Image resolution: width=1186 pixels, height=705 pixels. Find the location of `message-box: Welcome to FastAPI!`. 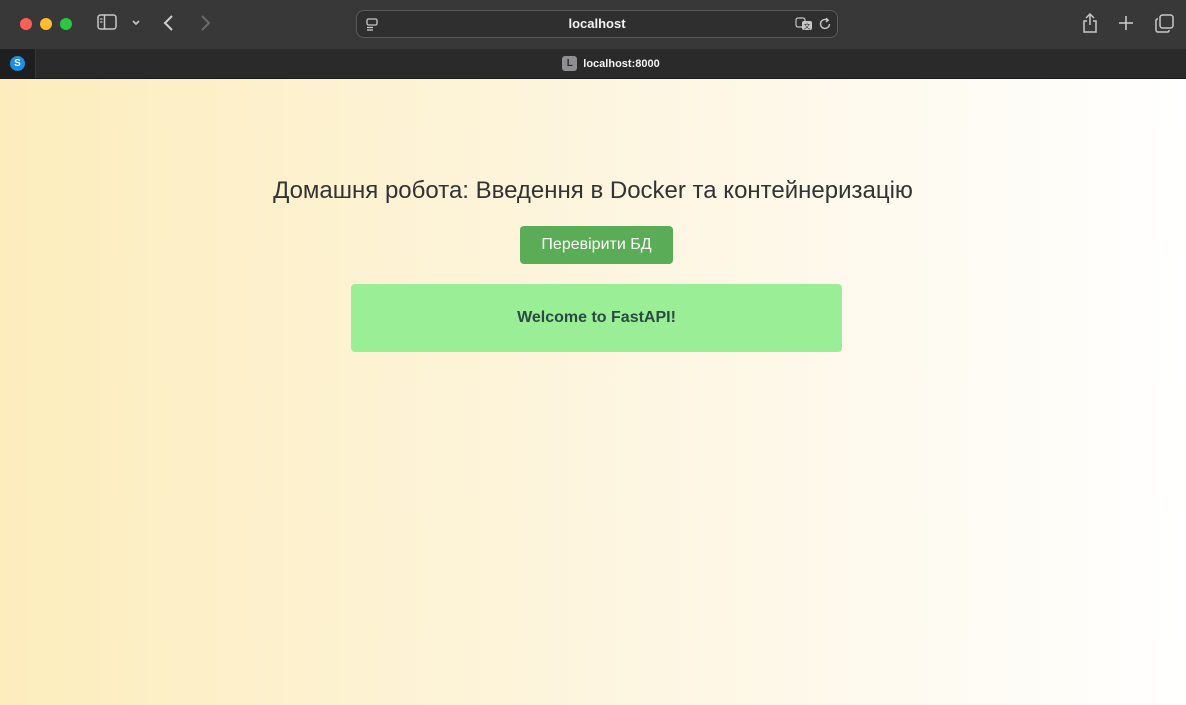

message-box: Welcome to FastAPI! is located at coordinates (596, 318).